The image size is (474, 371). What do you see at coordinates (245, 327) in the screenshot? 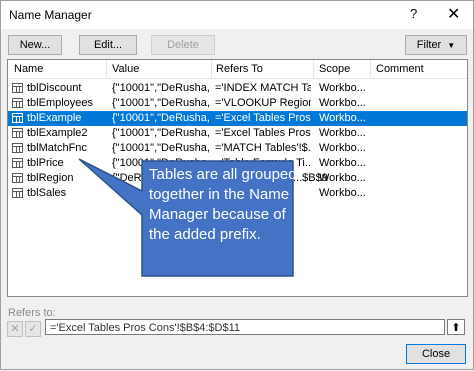
I see `refers-to-field: ='Excel Tables Pros Cons'!$B$4:$D$11` at bounding box center [245, 327].